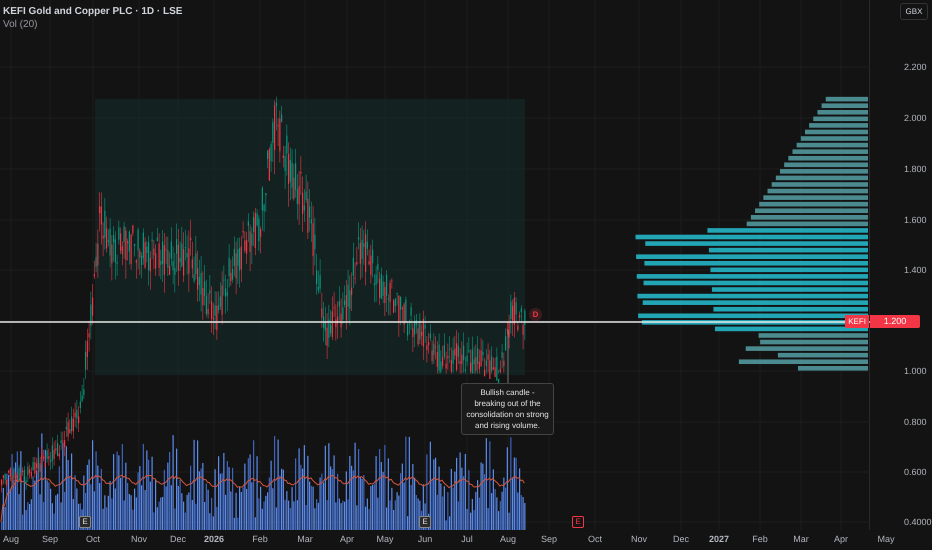 This screenshot has width=932, height=550. What do you see at coordinates (914, 11) in the screenshot?
I see `currency-button: GBX` at bounding box center [914, 11].